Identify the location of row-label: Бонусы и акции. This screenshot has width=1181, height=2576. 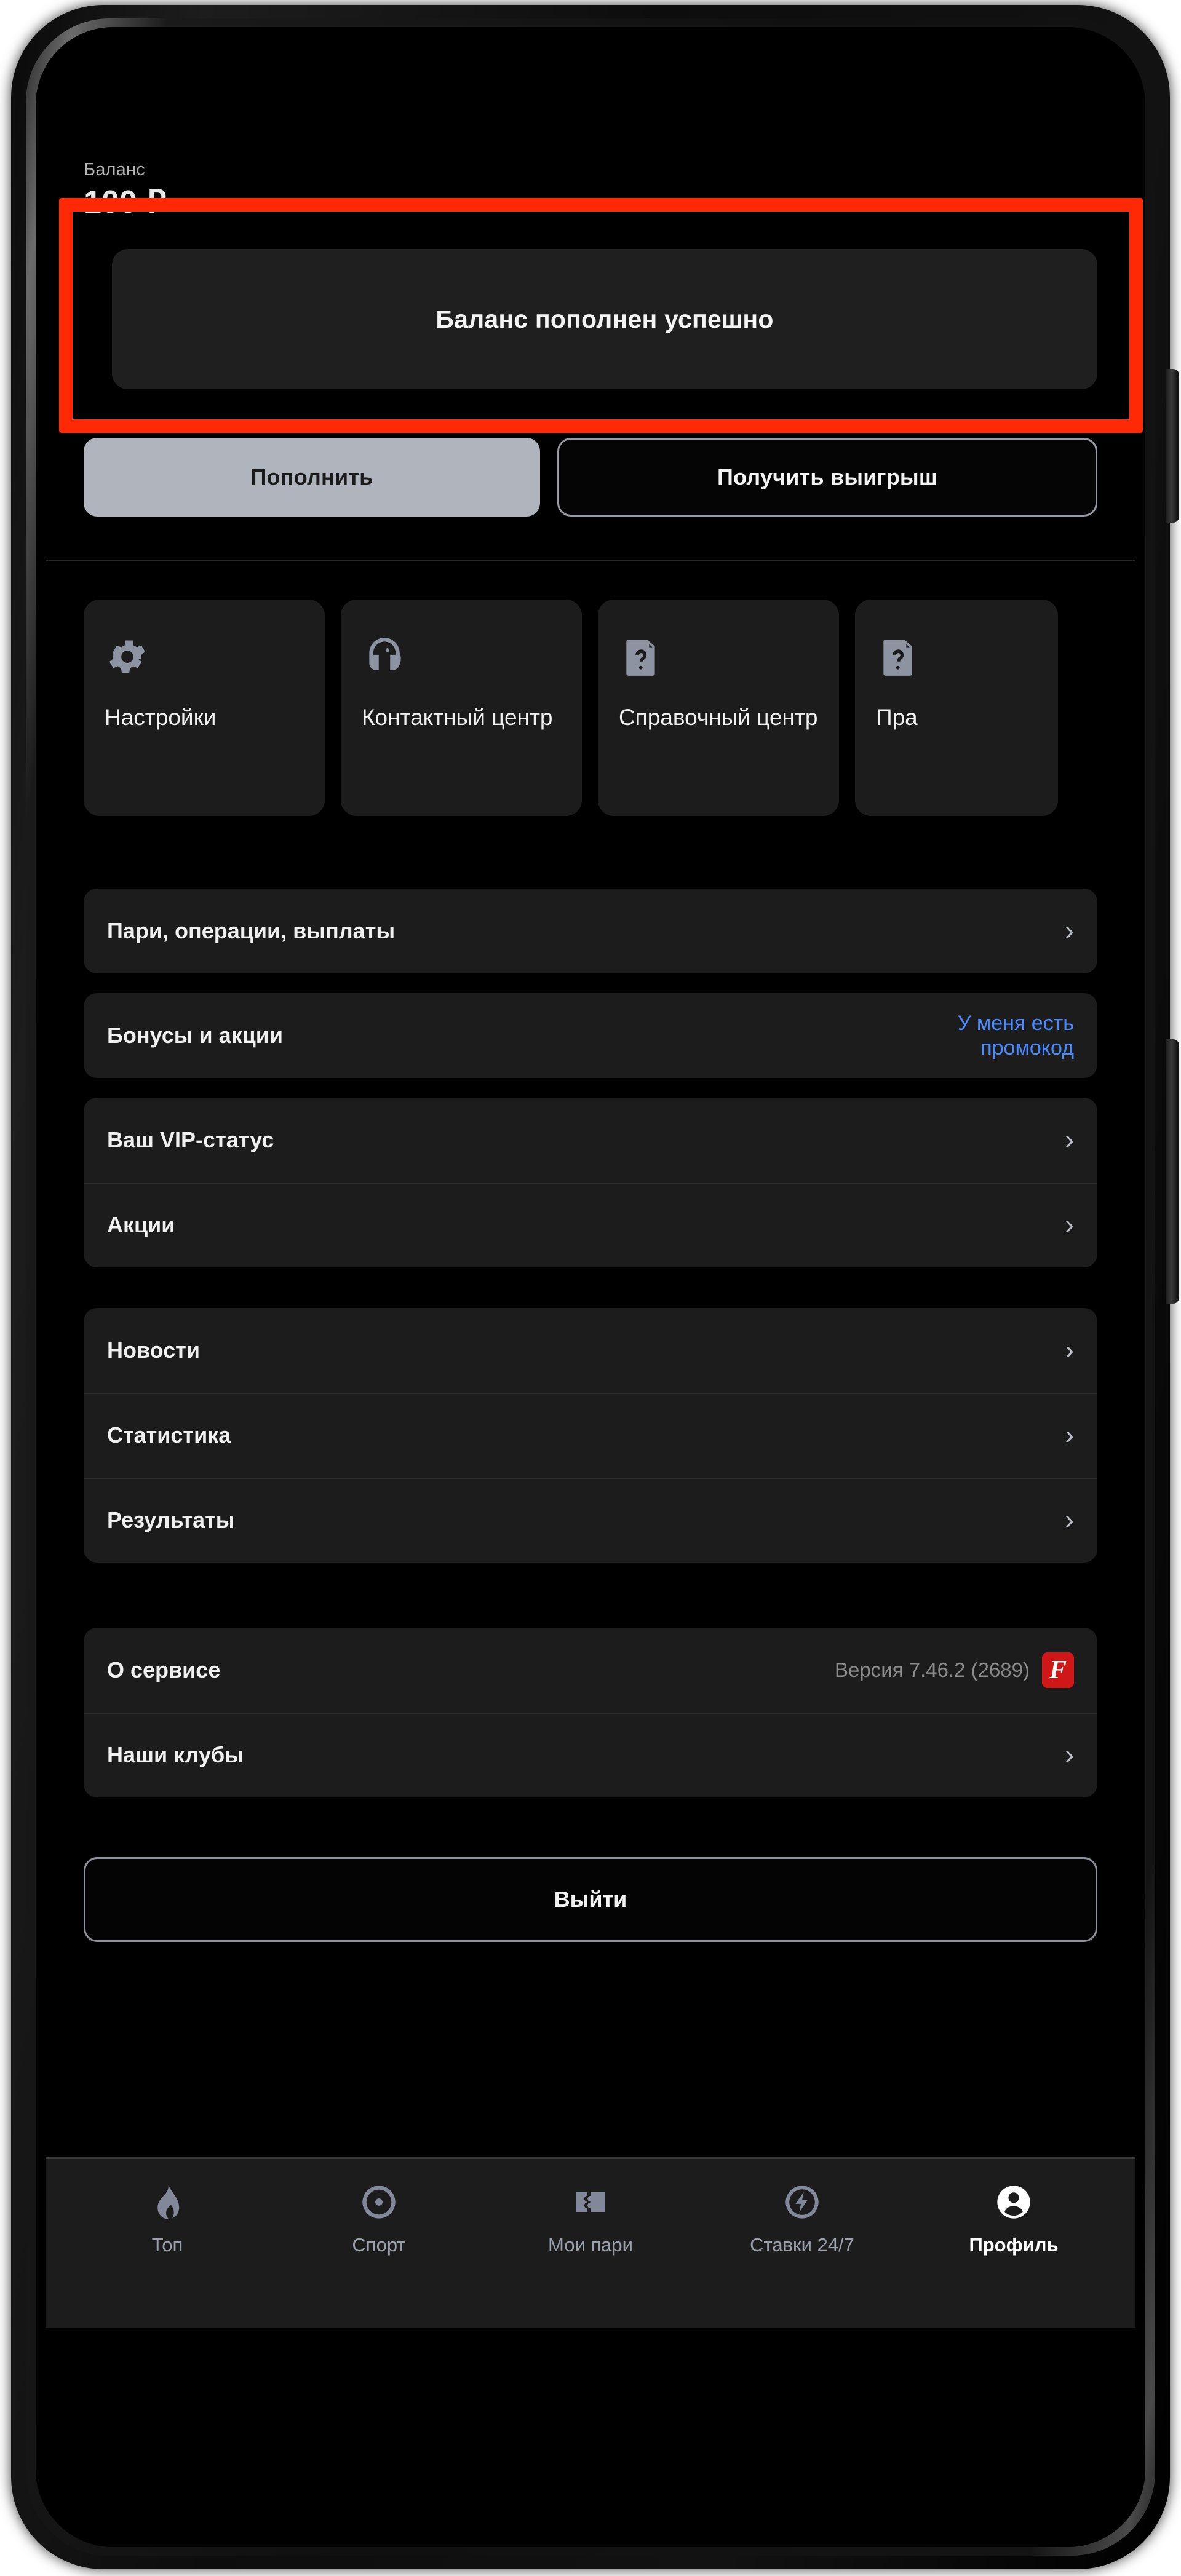
(195, 1035).